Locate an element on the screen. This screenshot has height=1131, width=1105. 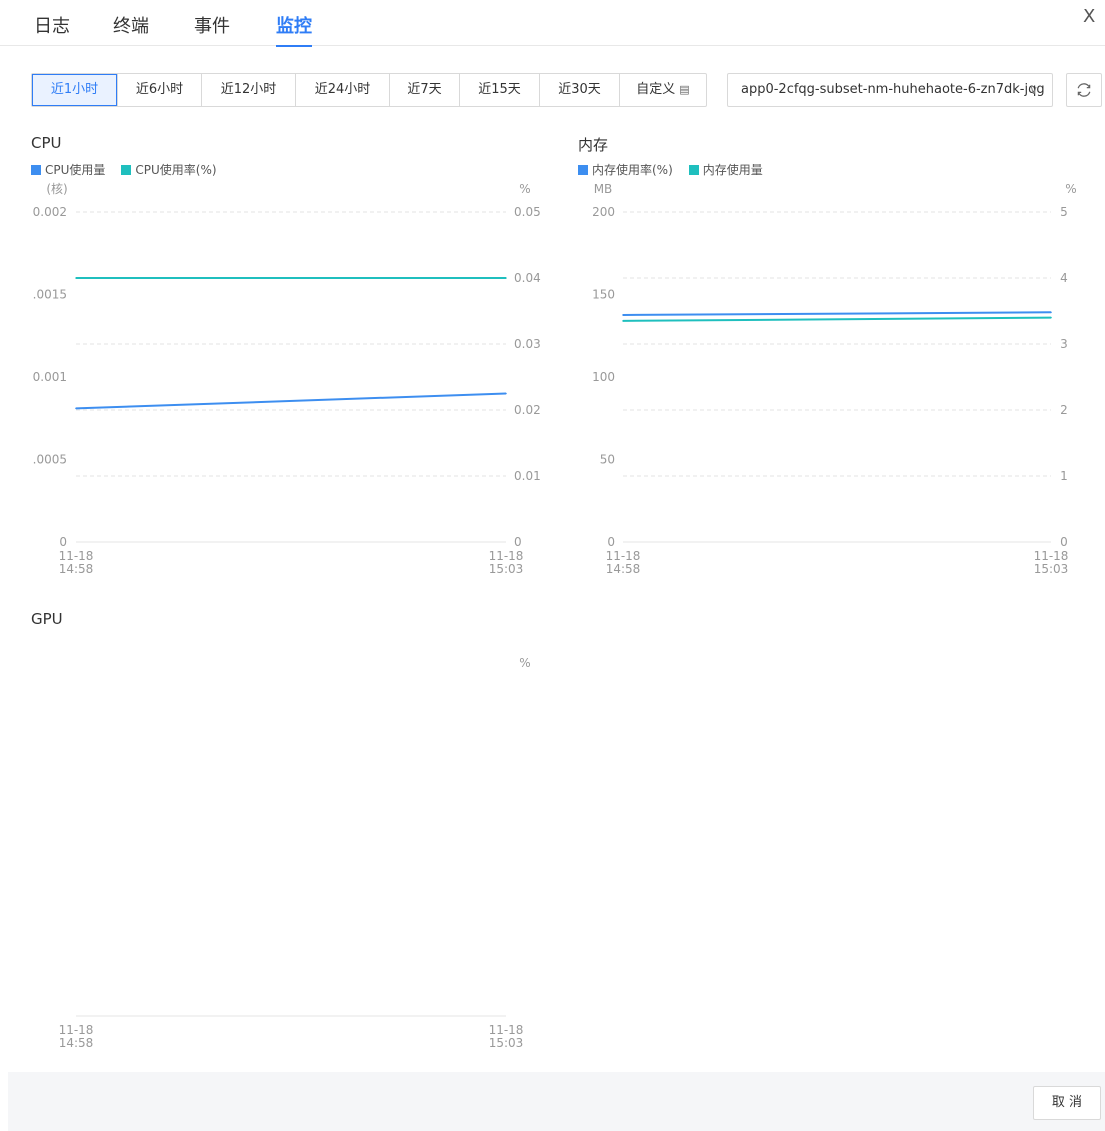
tab-logs: 日志 is located at coordinates (52, 25).